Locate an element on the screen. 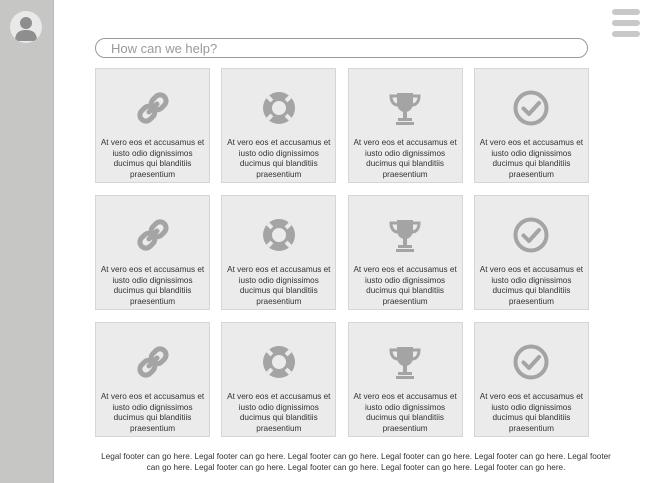 Image resolution: width=647 pixels, height=483 pixels. sidebar is located at coordinates (27, 241).